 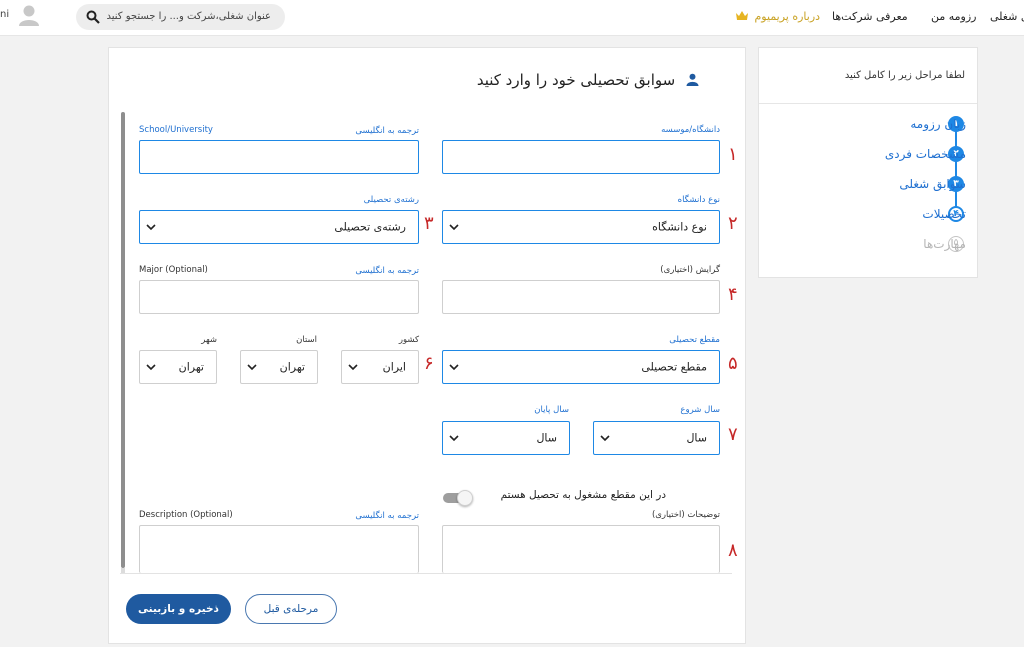 What do you see at coordinates (380, 367) in the screenshot?
I see `country-select: ایران` at bounding box center [380, 367].